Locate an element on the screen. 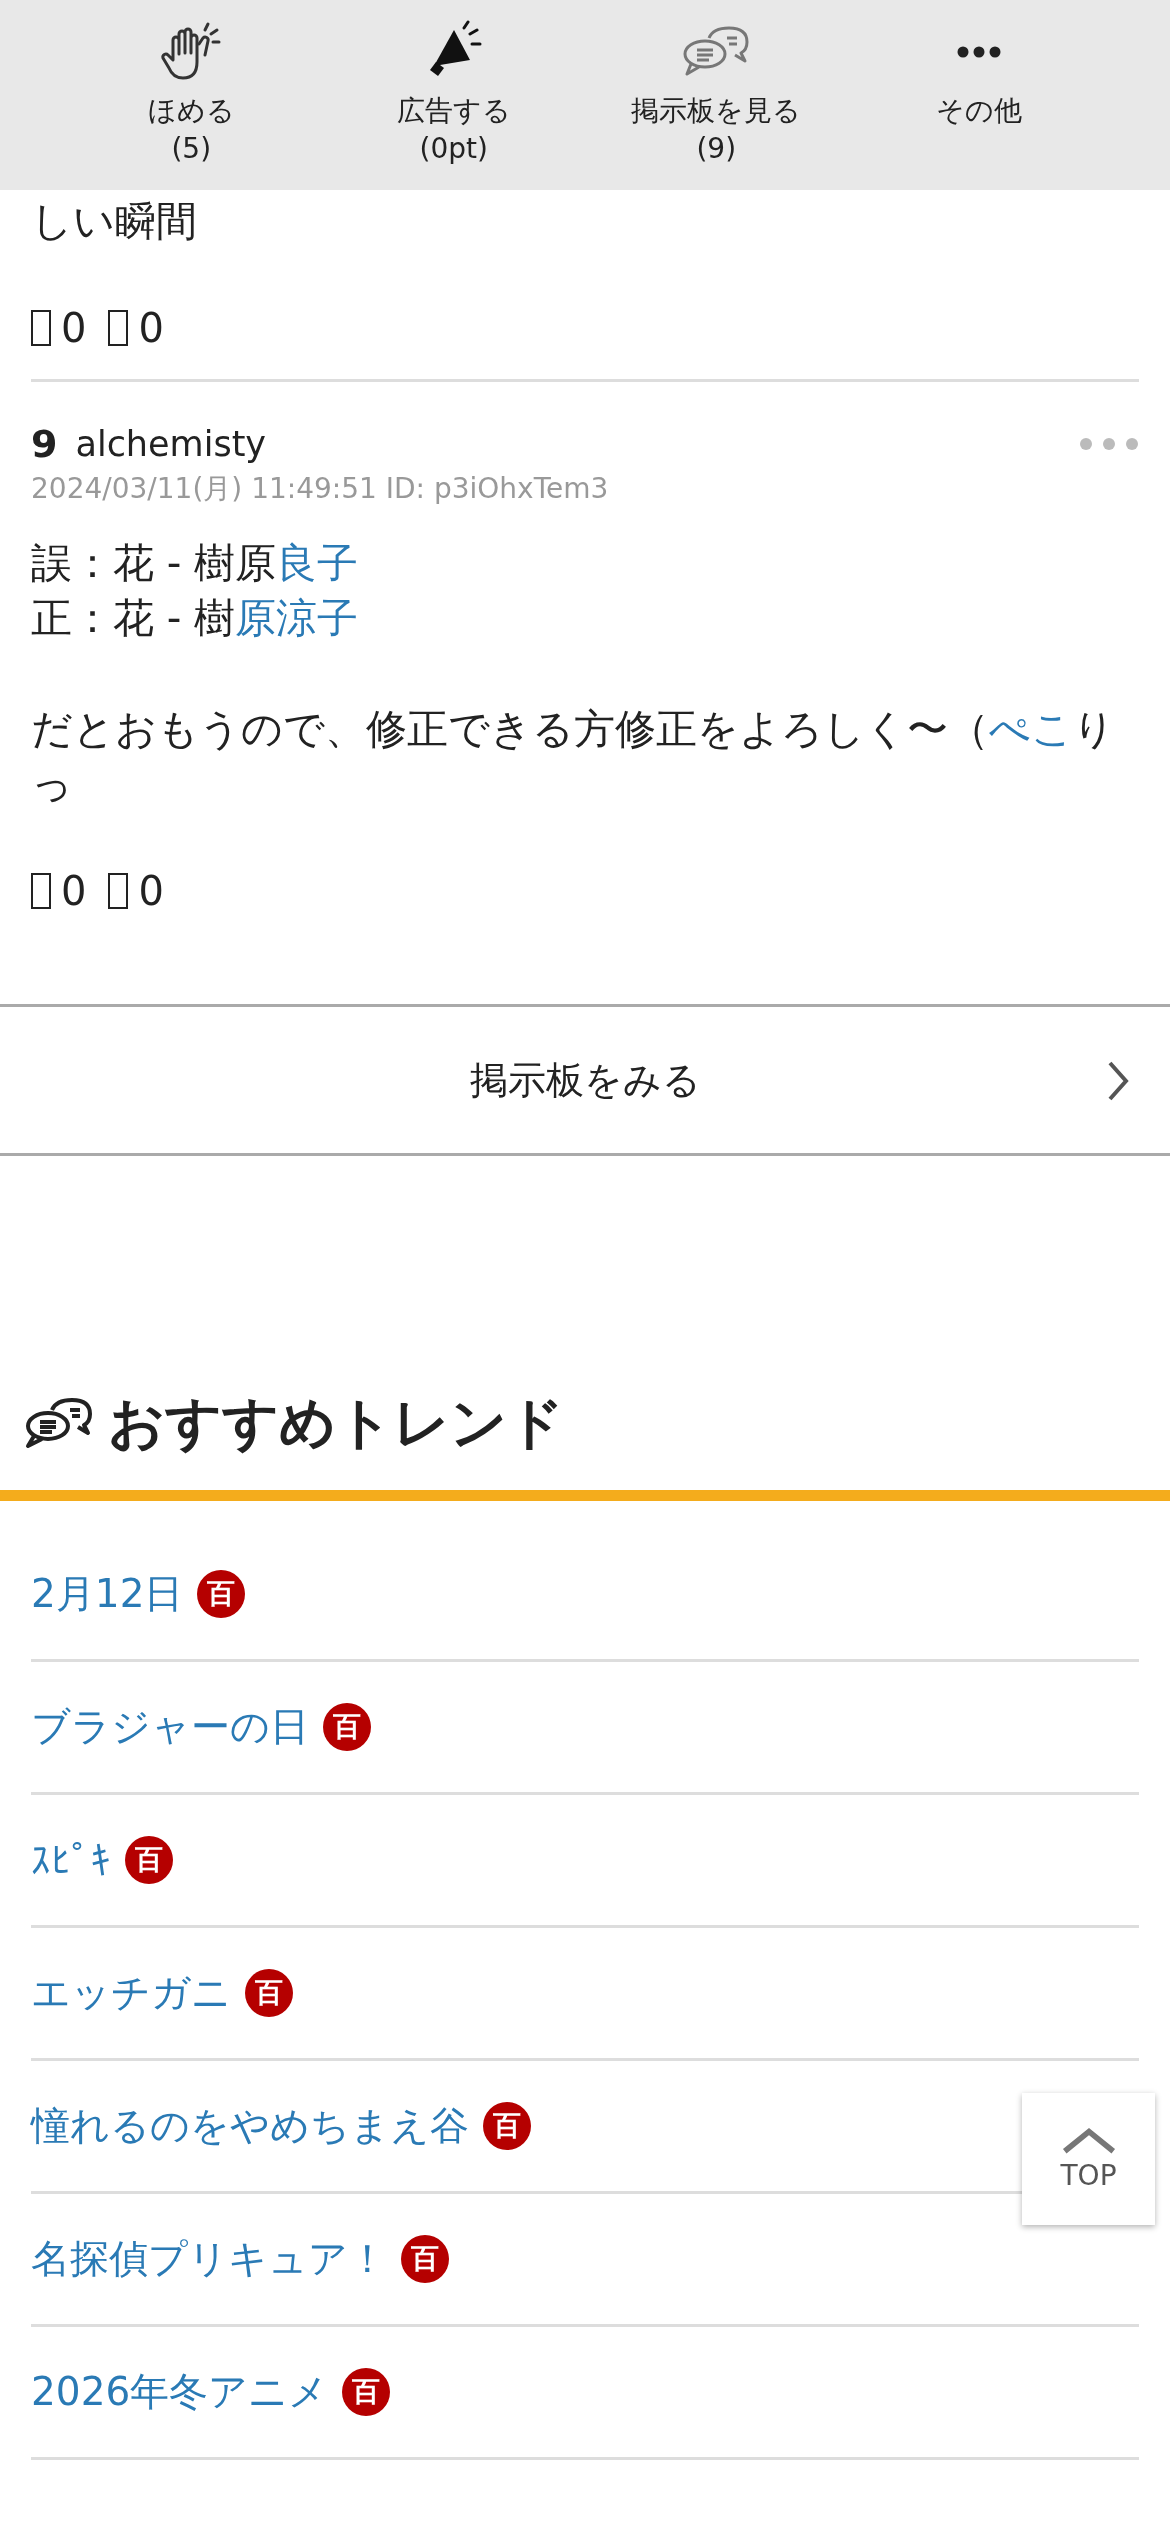 This screenshot has width=1170, height=2532. toolbar-button: ほめる (5) is located at coordinates (191, 95).